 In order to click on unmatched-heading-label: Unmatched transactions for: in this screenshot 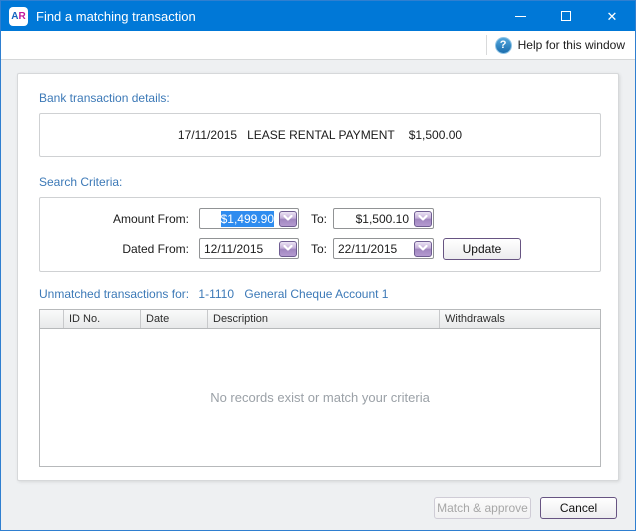, I will do `click(114, 294)`.